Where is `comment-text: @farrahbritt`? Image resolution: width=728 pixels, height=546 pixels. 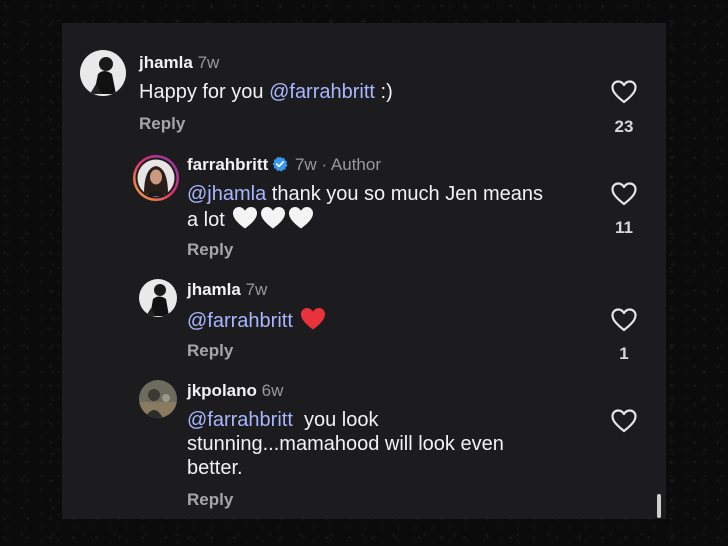 comment-text: @farrahbritt is located at coordinates (256, 320).